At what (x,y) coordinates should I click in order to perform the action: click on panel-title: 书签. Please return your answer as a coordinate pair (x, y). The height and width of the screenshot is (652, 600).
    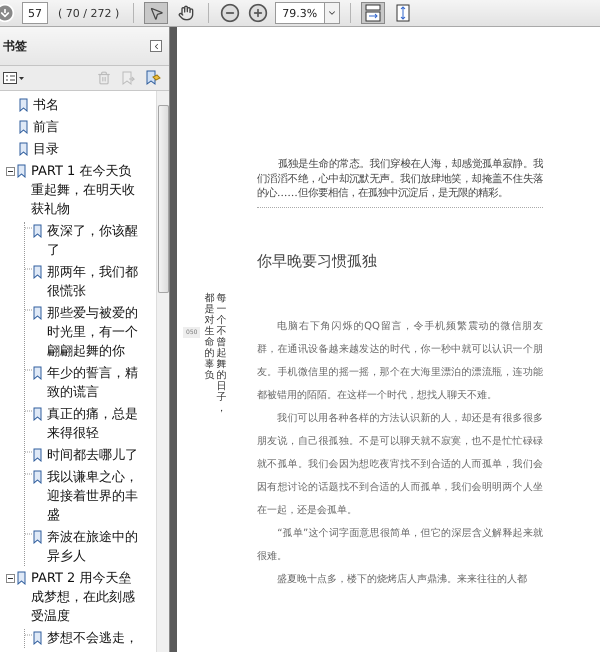
    Looking at the image, I should click on (15, 46).